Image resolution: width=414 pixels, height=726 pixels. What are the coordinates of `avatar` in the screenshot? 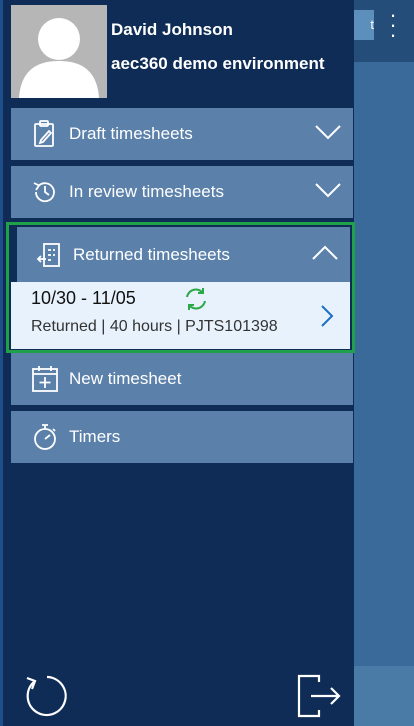 It's located at (59, 51).